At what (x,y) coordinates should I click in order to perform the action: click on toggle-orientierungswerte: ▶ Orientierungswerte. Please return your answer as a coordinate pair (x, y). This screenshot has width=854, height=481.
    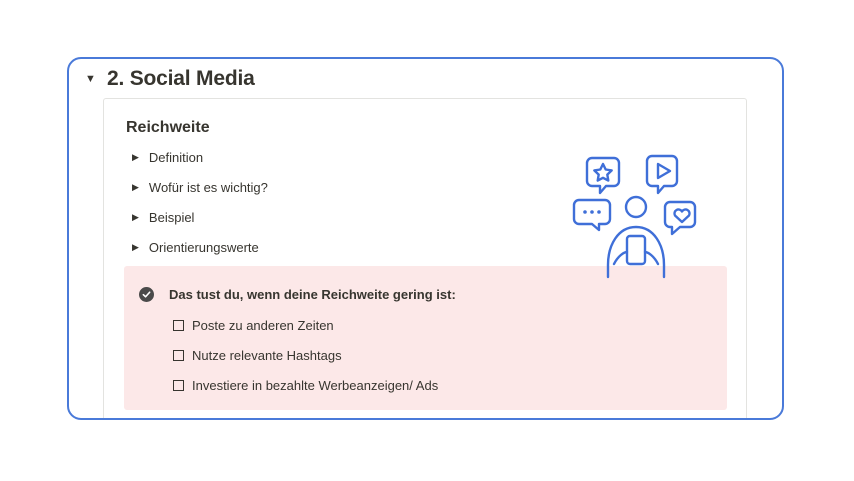
    Looking at the image, I should click on (195, 247).